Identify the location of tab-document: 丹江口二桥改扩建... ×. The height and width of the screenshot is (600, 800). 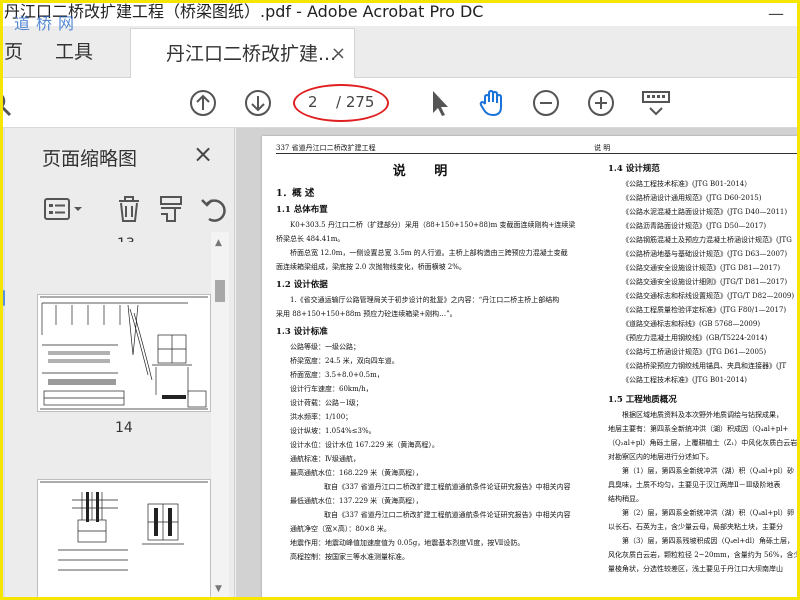
(242, 53).